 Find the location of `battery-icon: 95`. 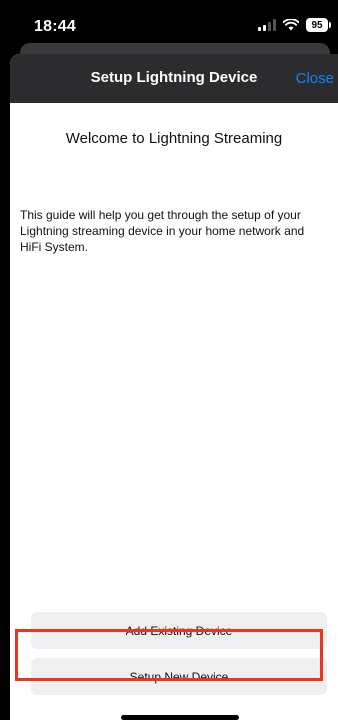

battery-icon: 95 is located at coordinates (318, 25).